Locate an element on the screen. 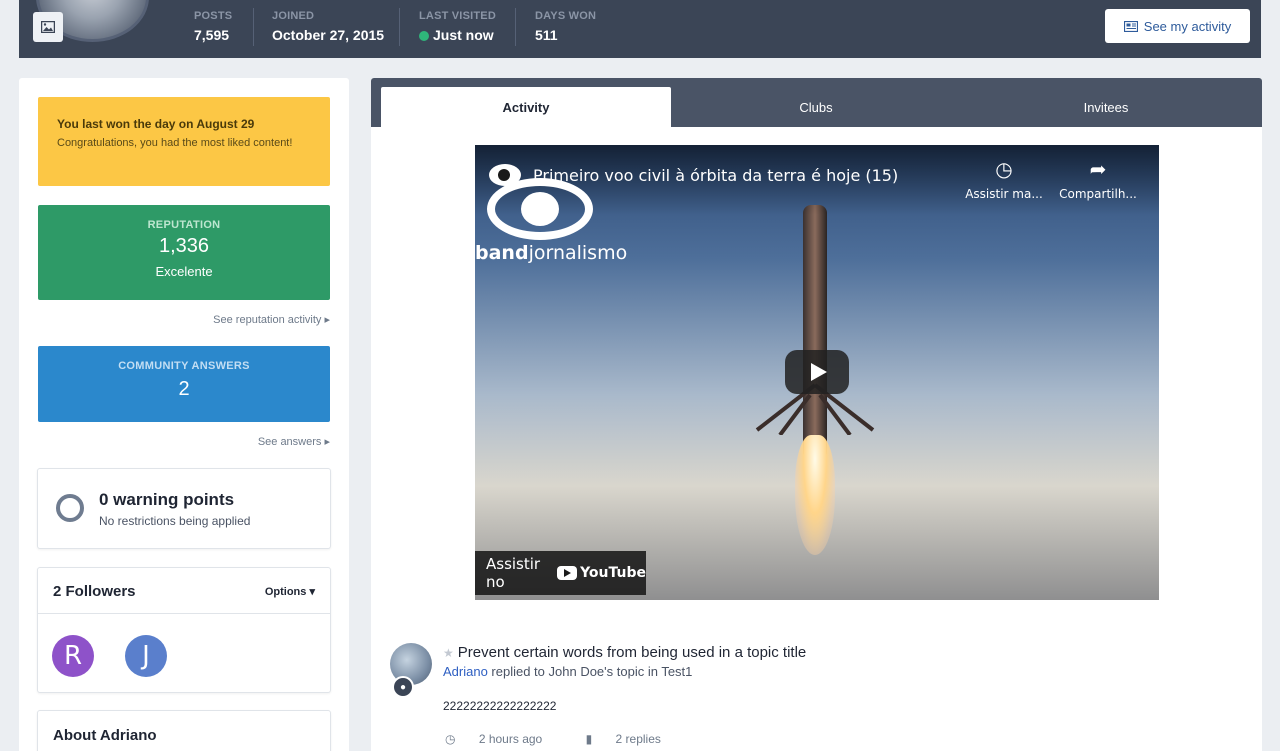 The image size is (1280, 751). day-won-title: You last won the day on August 29 is located at coordinates (156, 124).